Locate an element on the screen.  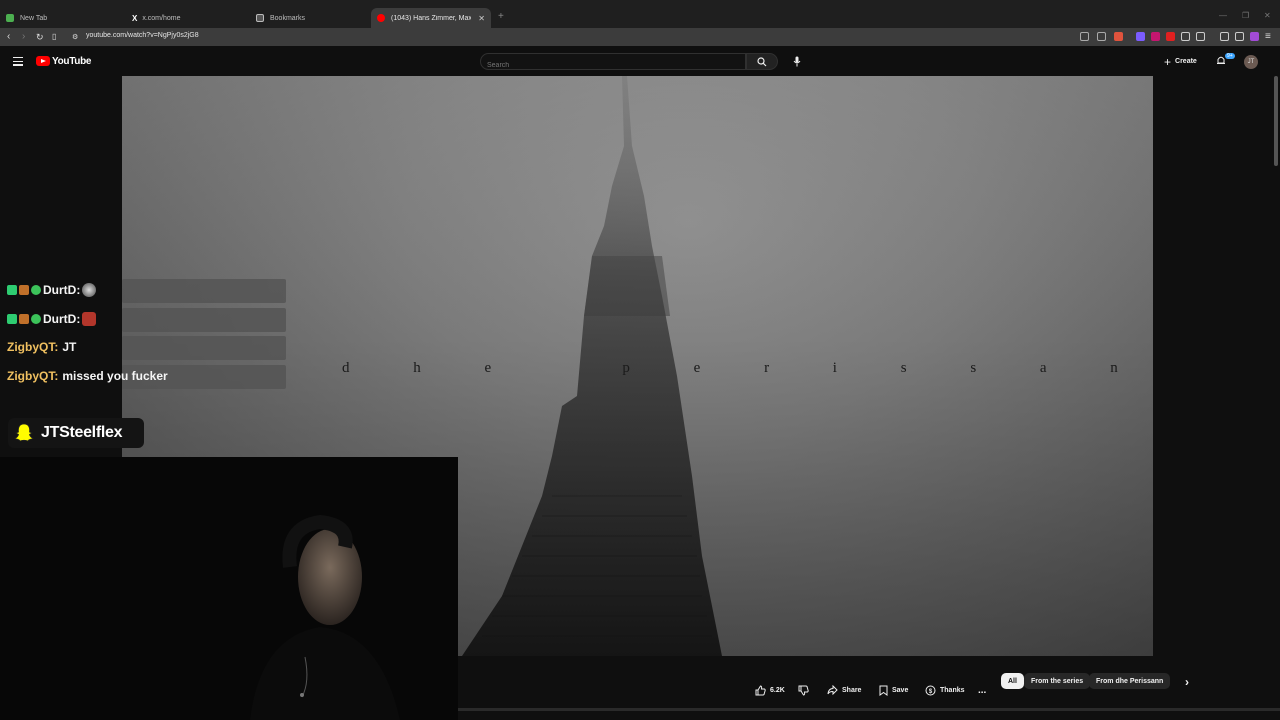
like-count: 6.2K is located at coordinates (777, 690).